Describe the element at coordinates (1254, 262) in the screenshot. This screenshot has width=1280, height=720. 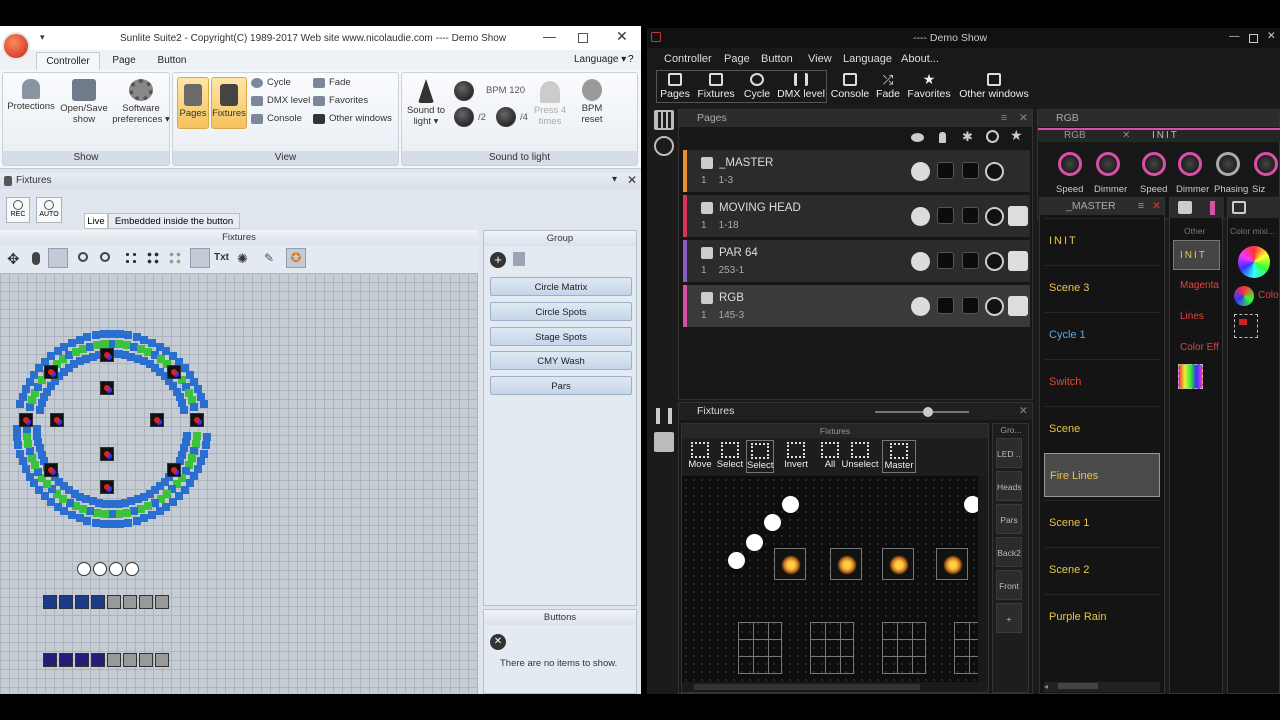
I see `color-wheel-icon` at that location.